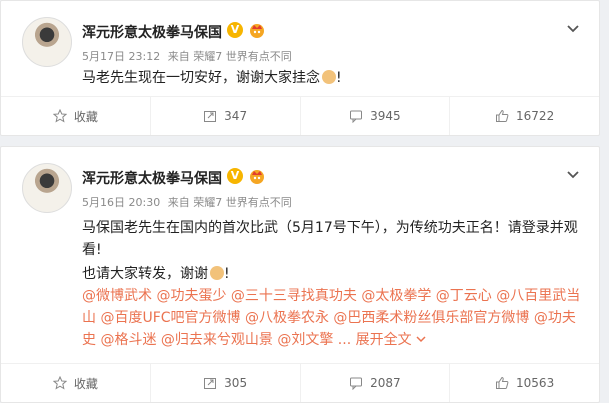  I want to click on action-bar: 收藏 305 2087 10563, so click(300, 382).